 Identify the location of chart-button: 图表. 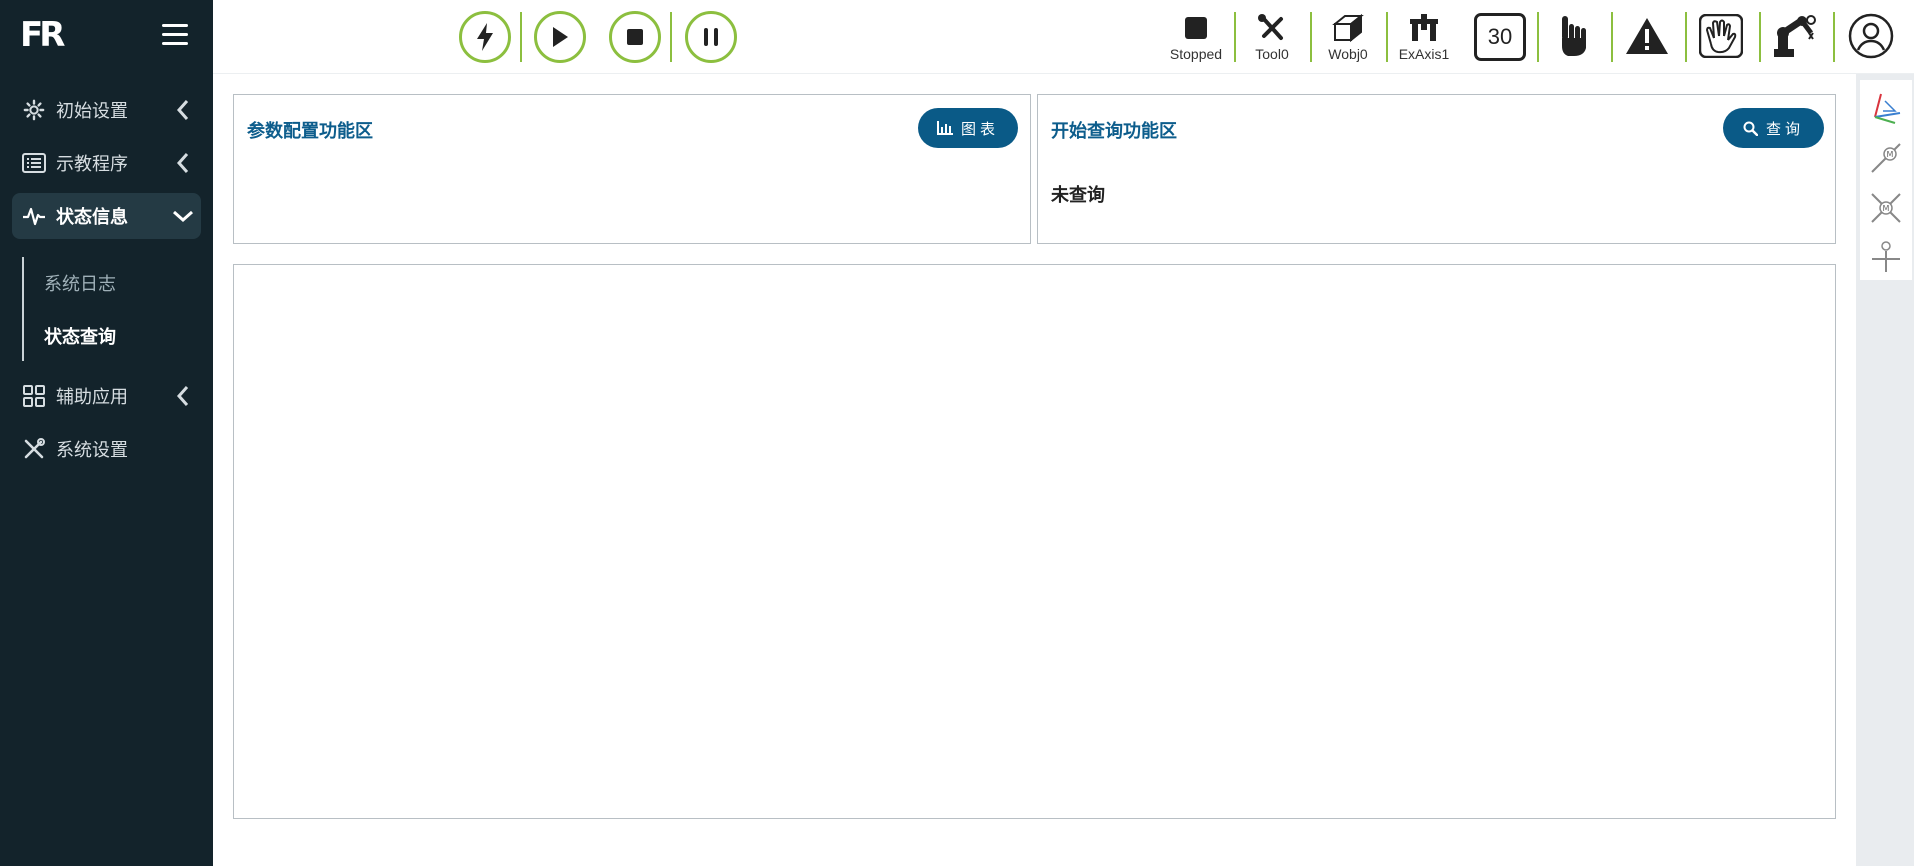
(968, 128).